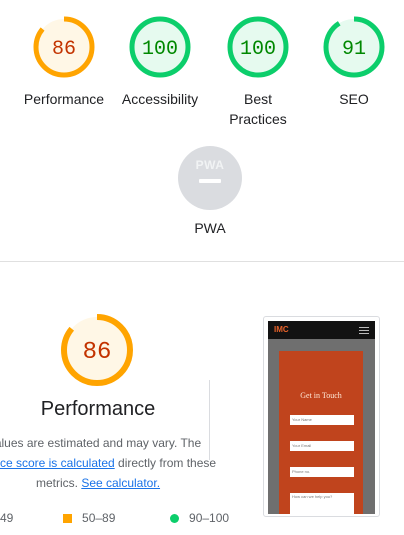 Image resolution: width=404 pixels, height=535 pixels. Describe the element at coordinates (67, 519) in the screenshot. I see `average-square-icon` at that location.